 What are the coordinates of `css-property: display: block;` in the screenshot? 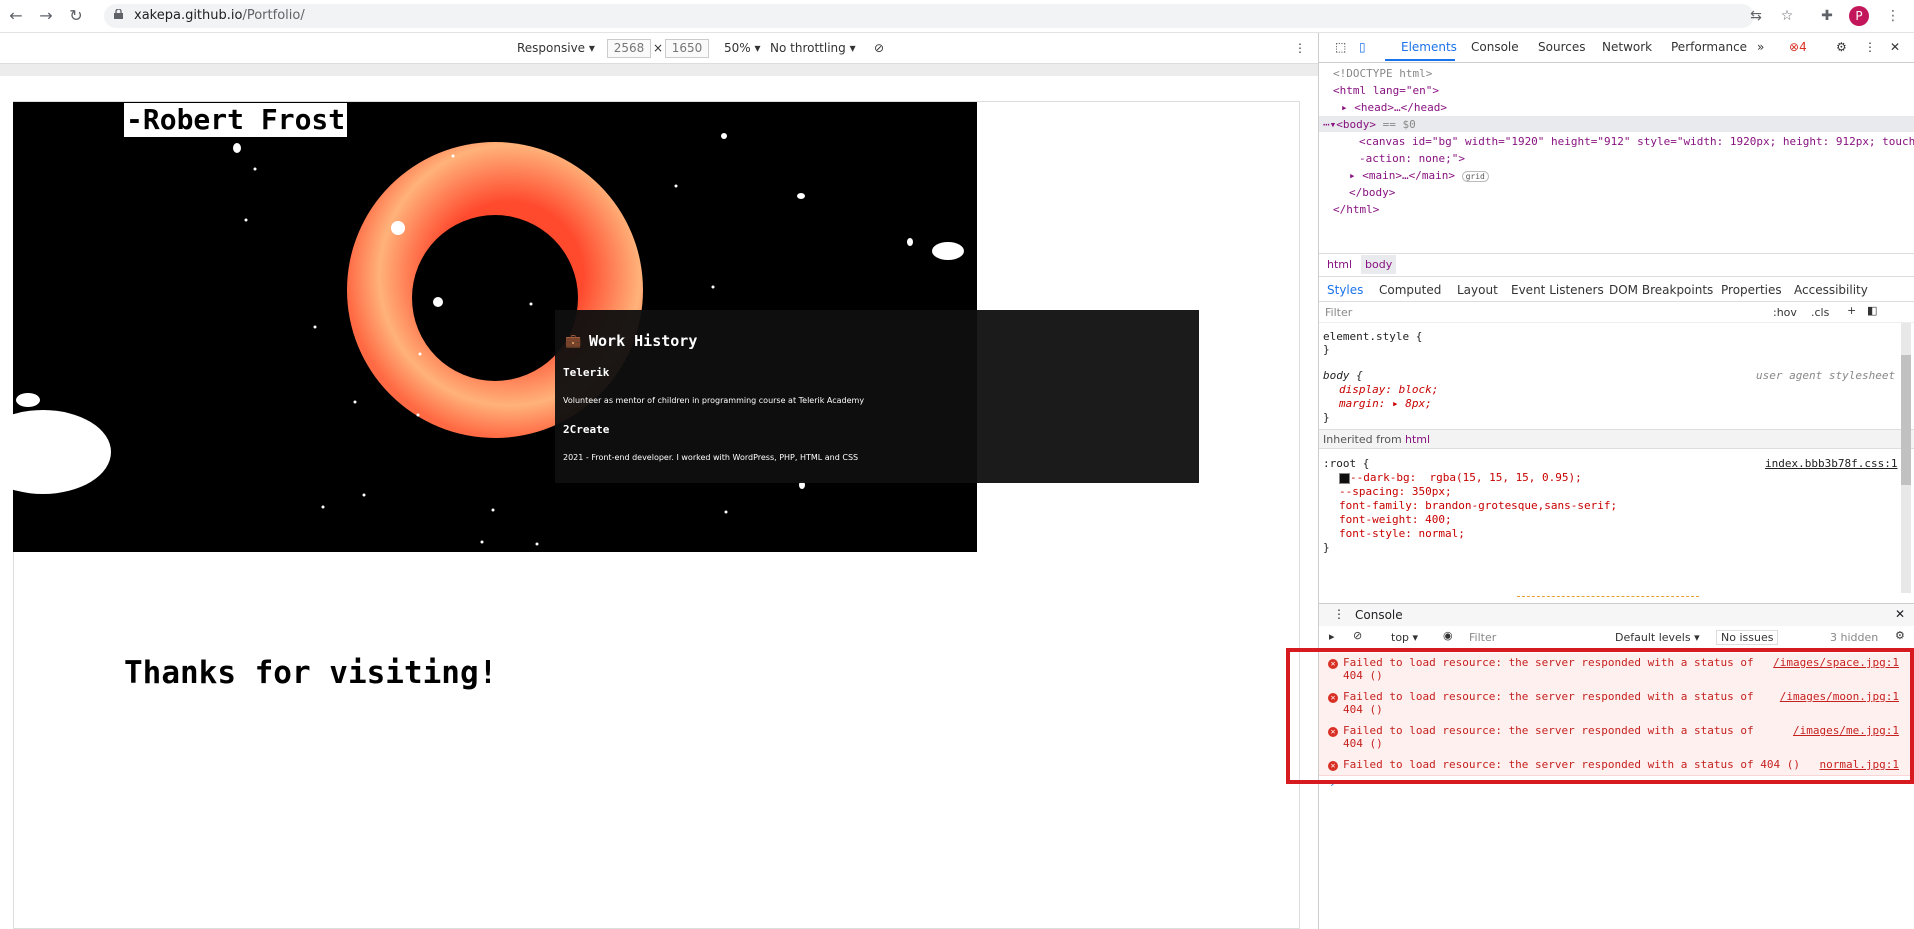 It's located at (1388, 389).